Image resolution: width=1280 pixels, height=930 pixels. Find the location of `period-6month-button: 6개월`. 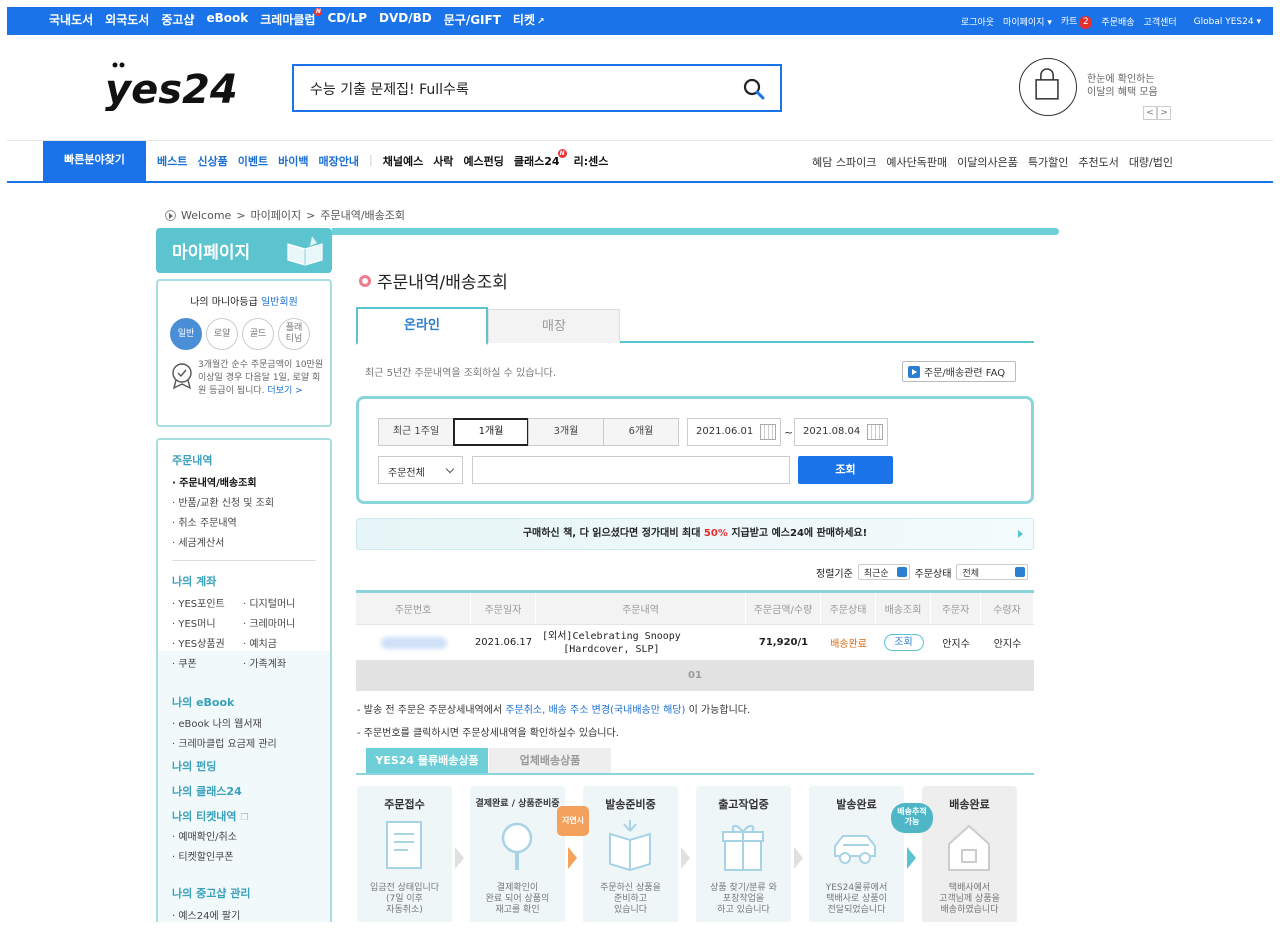

period-6month-button: 6개월 is located at coordinates (641, 432).